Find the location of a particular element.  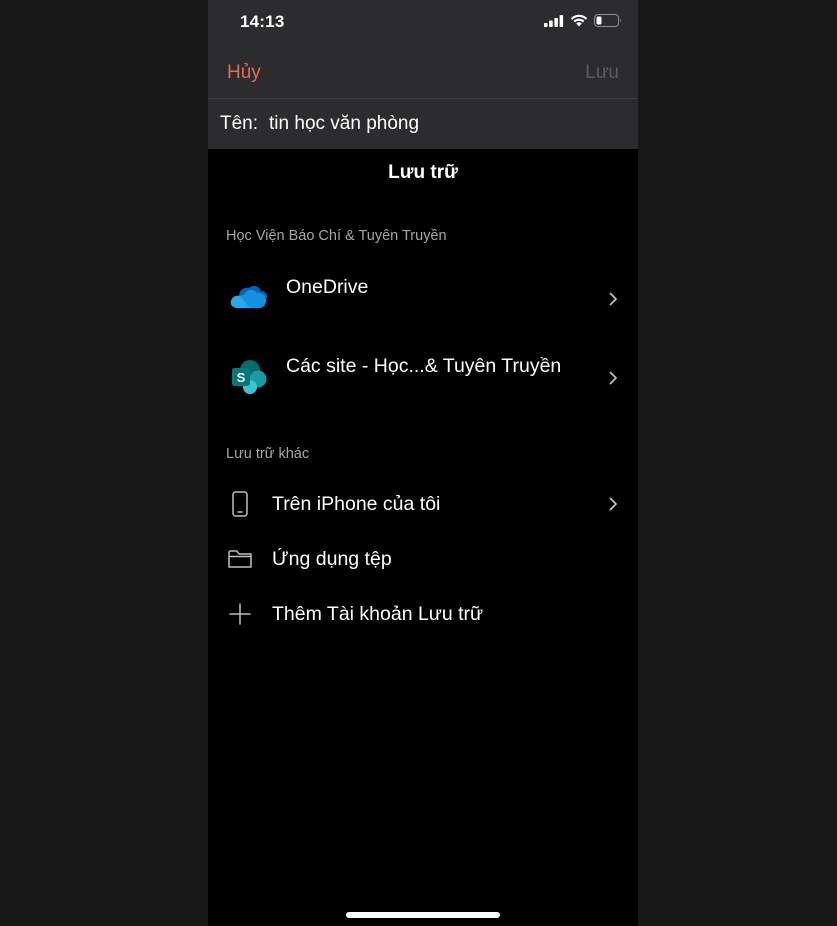

navigation-bar: Hủy Lưu is located at coordinates (423, 74).